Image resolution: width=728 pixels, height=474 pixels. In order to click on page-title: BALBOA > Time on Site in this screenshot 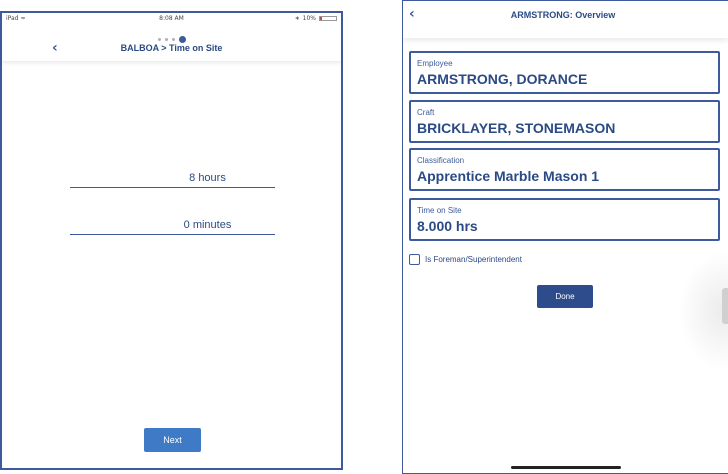, I will do `click(171, 48)`.